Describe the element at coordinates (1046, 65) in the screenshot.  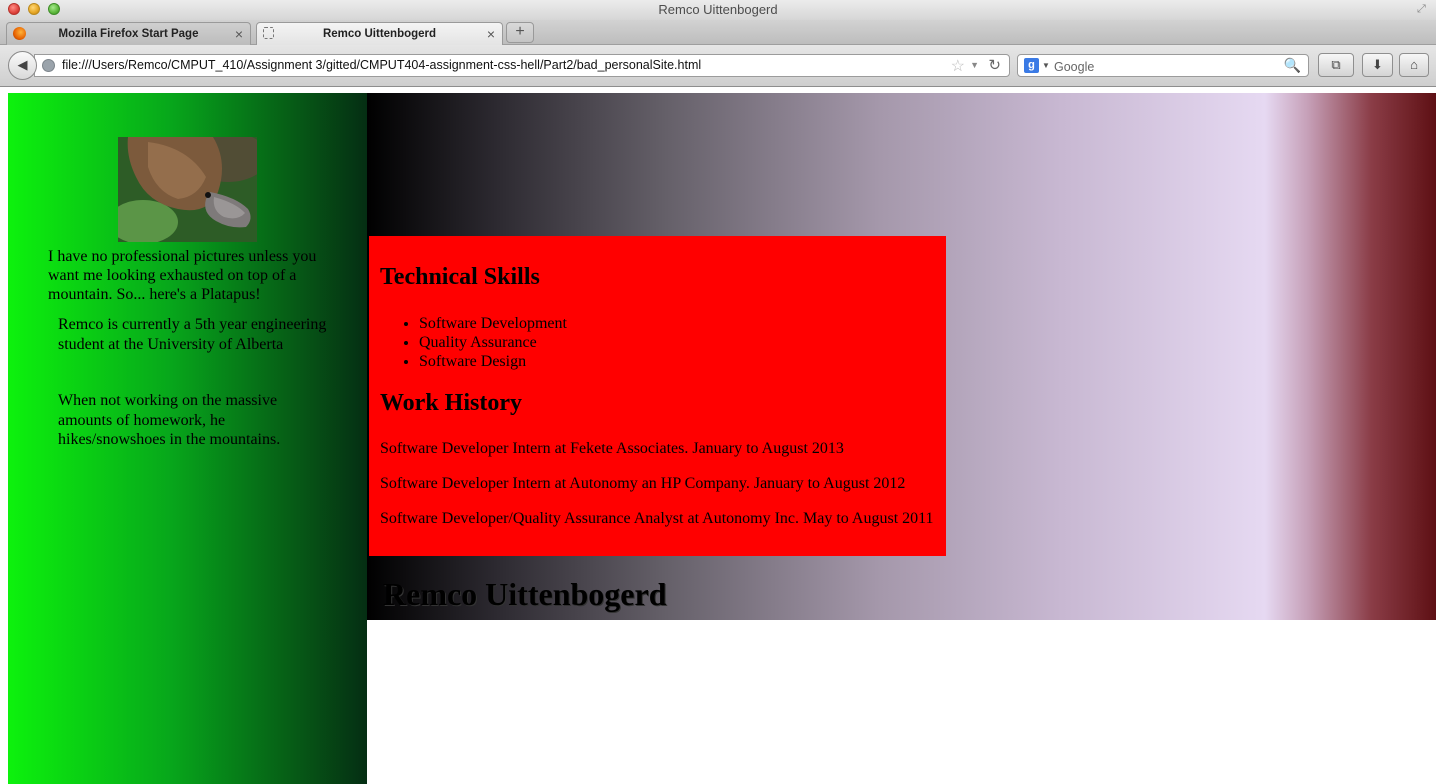
I see `engine-dropdown-icon: ▼` at that location.